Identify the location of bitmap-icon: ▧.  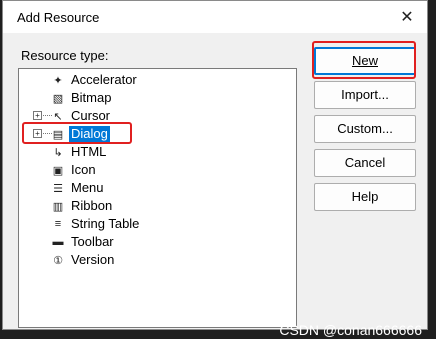
(58, 98).